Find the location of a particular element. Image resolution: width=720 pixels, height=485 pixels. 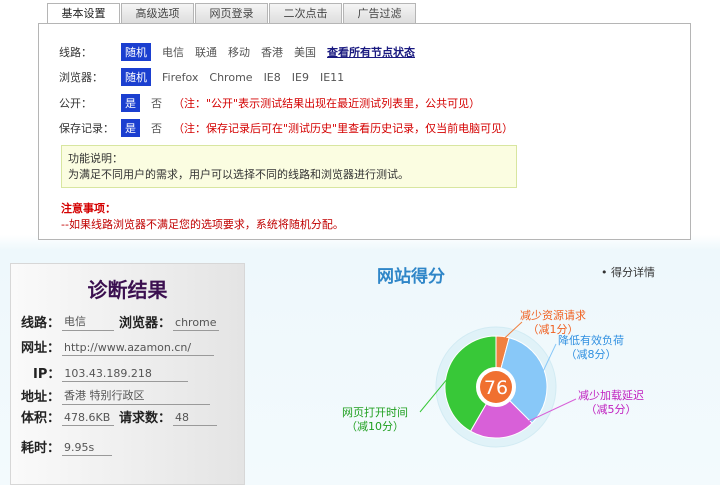

diagnosis-url-key: 网址： is located at coordinates (41, 348).